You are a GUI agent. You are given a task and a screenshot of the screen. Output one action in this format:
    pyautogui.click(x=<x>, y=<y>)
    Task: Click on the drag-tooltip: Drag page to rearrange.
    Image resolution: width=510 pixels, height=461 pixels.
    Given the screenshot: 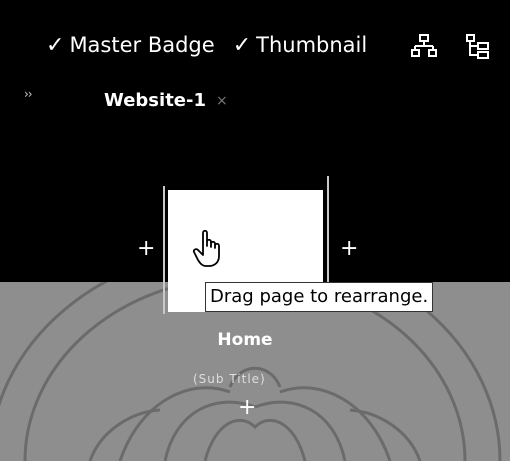 What is the action you would take?
    pyautogui.click(x=319, y=297)
    